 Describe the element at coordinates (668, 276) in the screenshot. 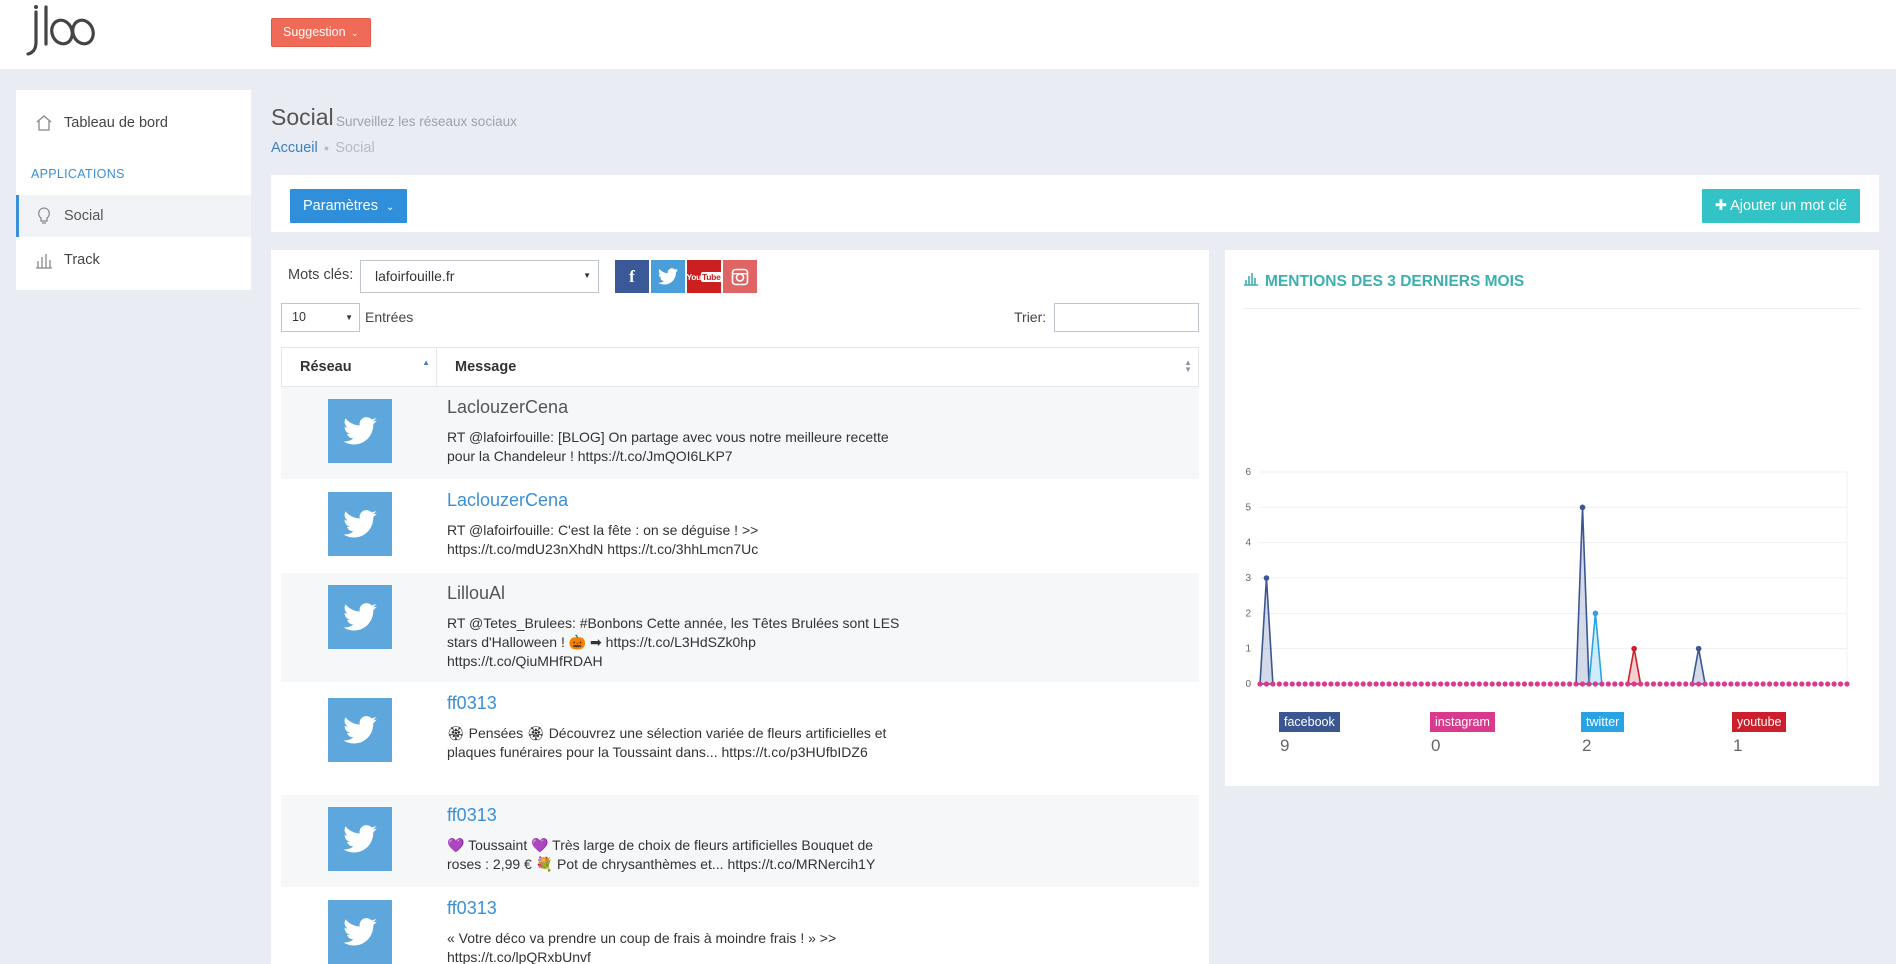

I see `twitter-filter-button` at that location.